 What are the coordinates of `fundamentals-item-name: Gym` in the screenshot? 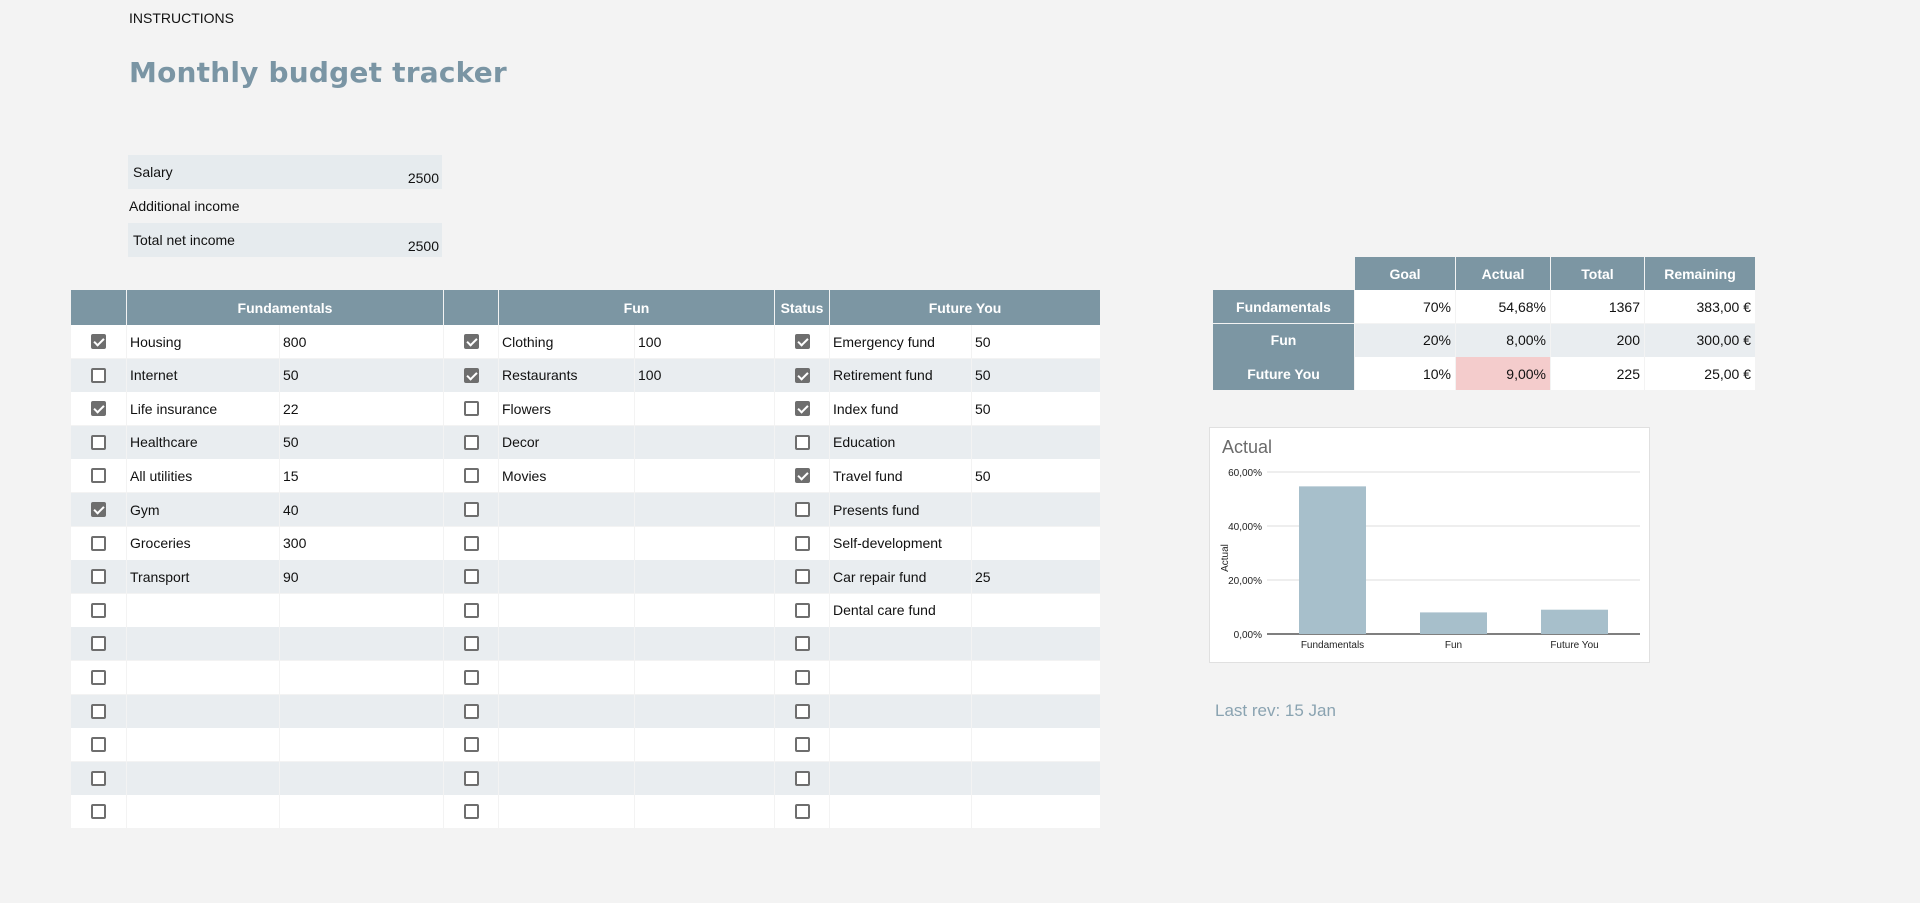 It's located at (202, 509).